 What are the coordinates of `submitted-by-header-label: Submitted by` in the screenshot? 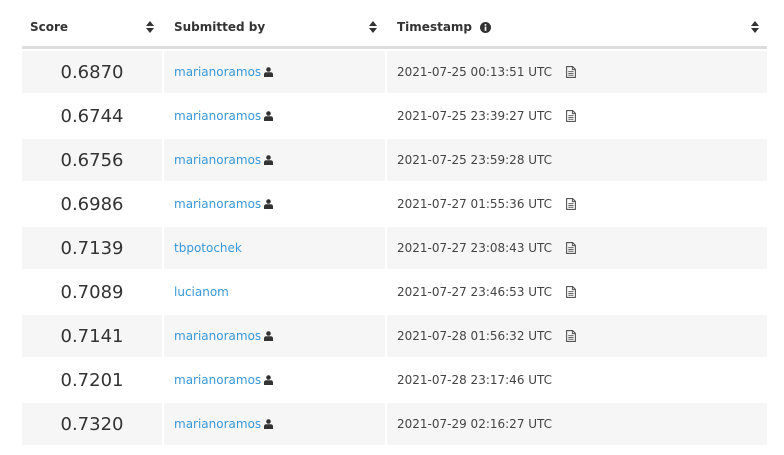 It's located at (220, 27).